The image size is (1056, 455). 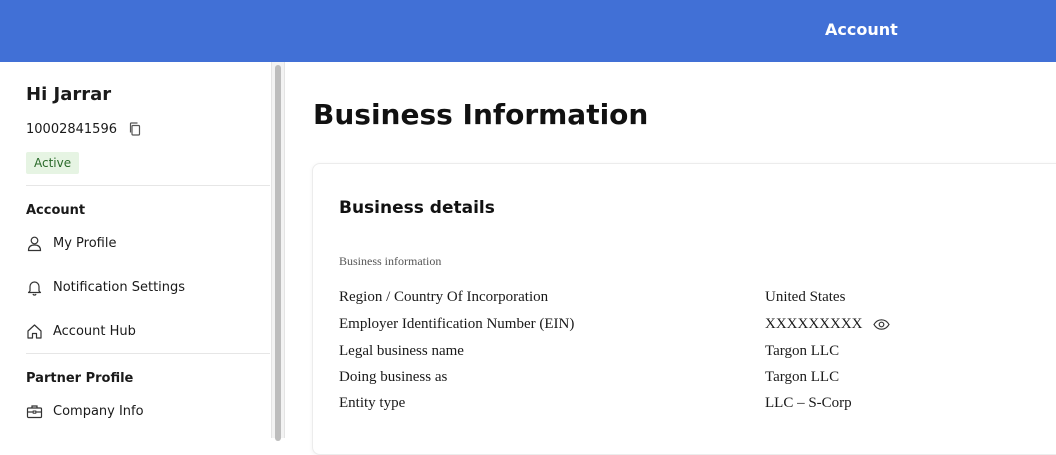 I want to click on sidebar-item-company-info: Company Info, so click(x=85, y=411).